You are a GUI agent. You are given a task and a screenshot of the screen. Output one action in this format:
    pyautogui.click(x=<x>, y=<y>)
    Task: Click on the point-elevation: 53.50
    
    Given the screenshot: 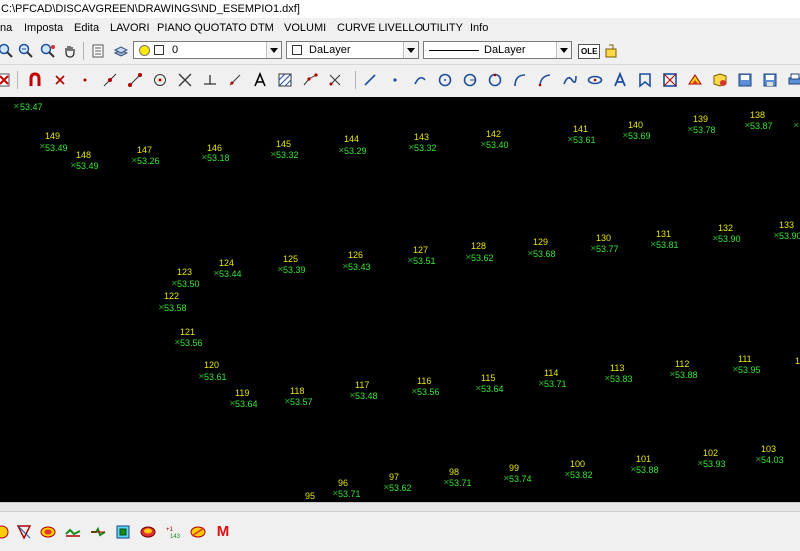 What is the action you would take?
    pyautogui.click(x=188, y=284)
    